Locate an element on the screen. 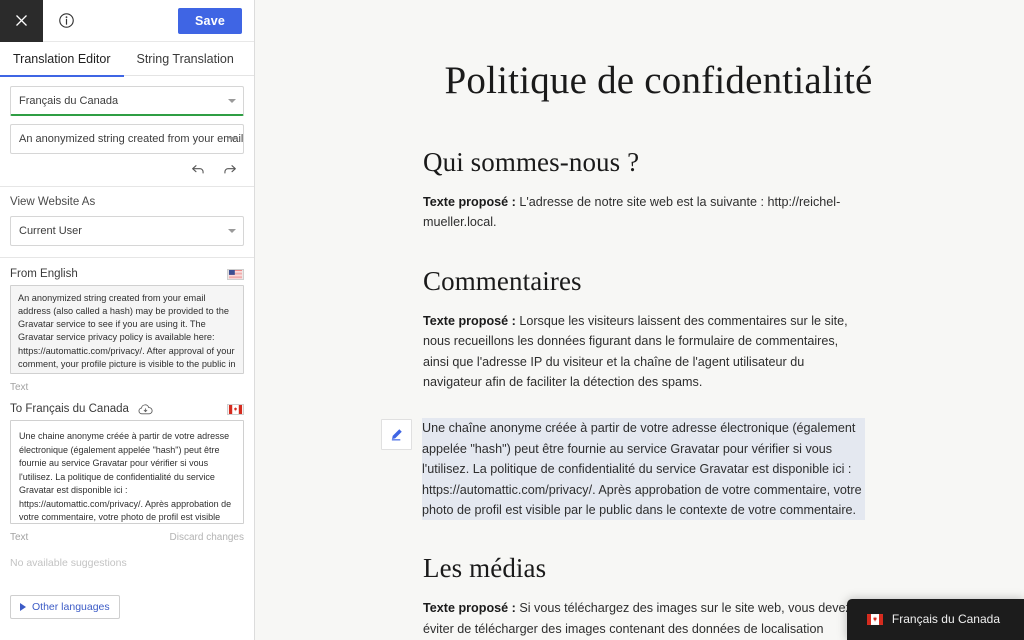 The height and width of the screenshot is (640, 1024). view-website-as-section: View Website As Current User is located at coordinates (127, 222).